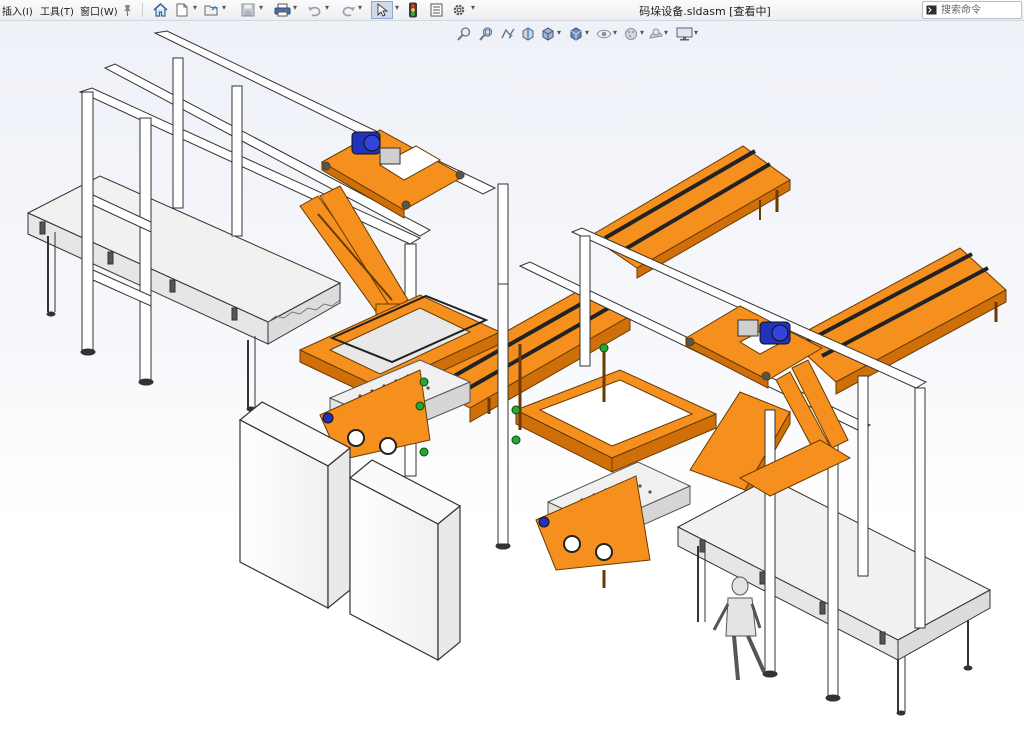 The image size is (1024, 736). I want to click on home-icon, so click(160, 10).